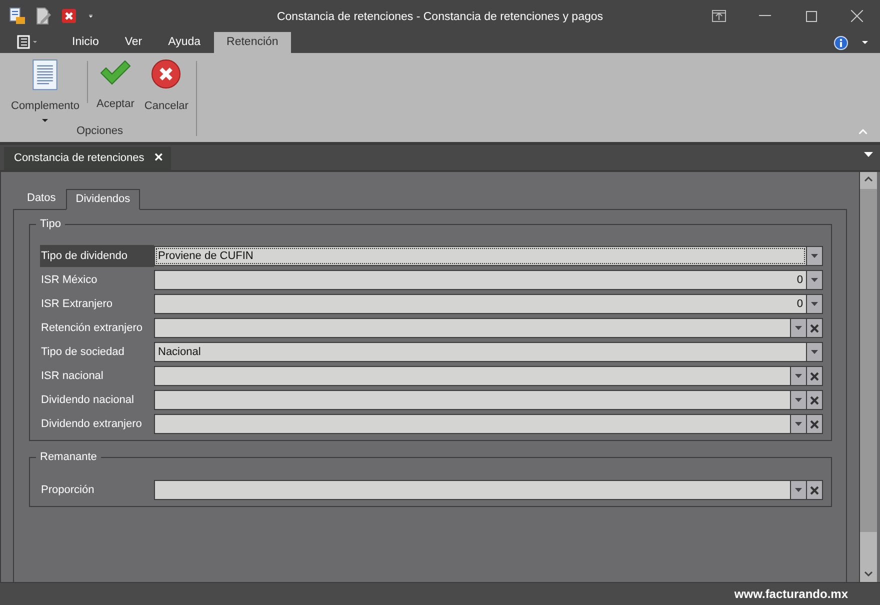 The height and width of the screenshot is (605, 880). What do you see at coordinates (159, 158) in the screenshot?
I see `close-icon: ×` at bounding box center [159, 158].